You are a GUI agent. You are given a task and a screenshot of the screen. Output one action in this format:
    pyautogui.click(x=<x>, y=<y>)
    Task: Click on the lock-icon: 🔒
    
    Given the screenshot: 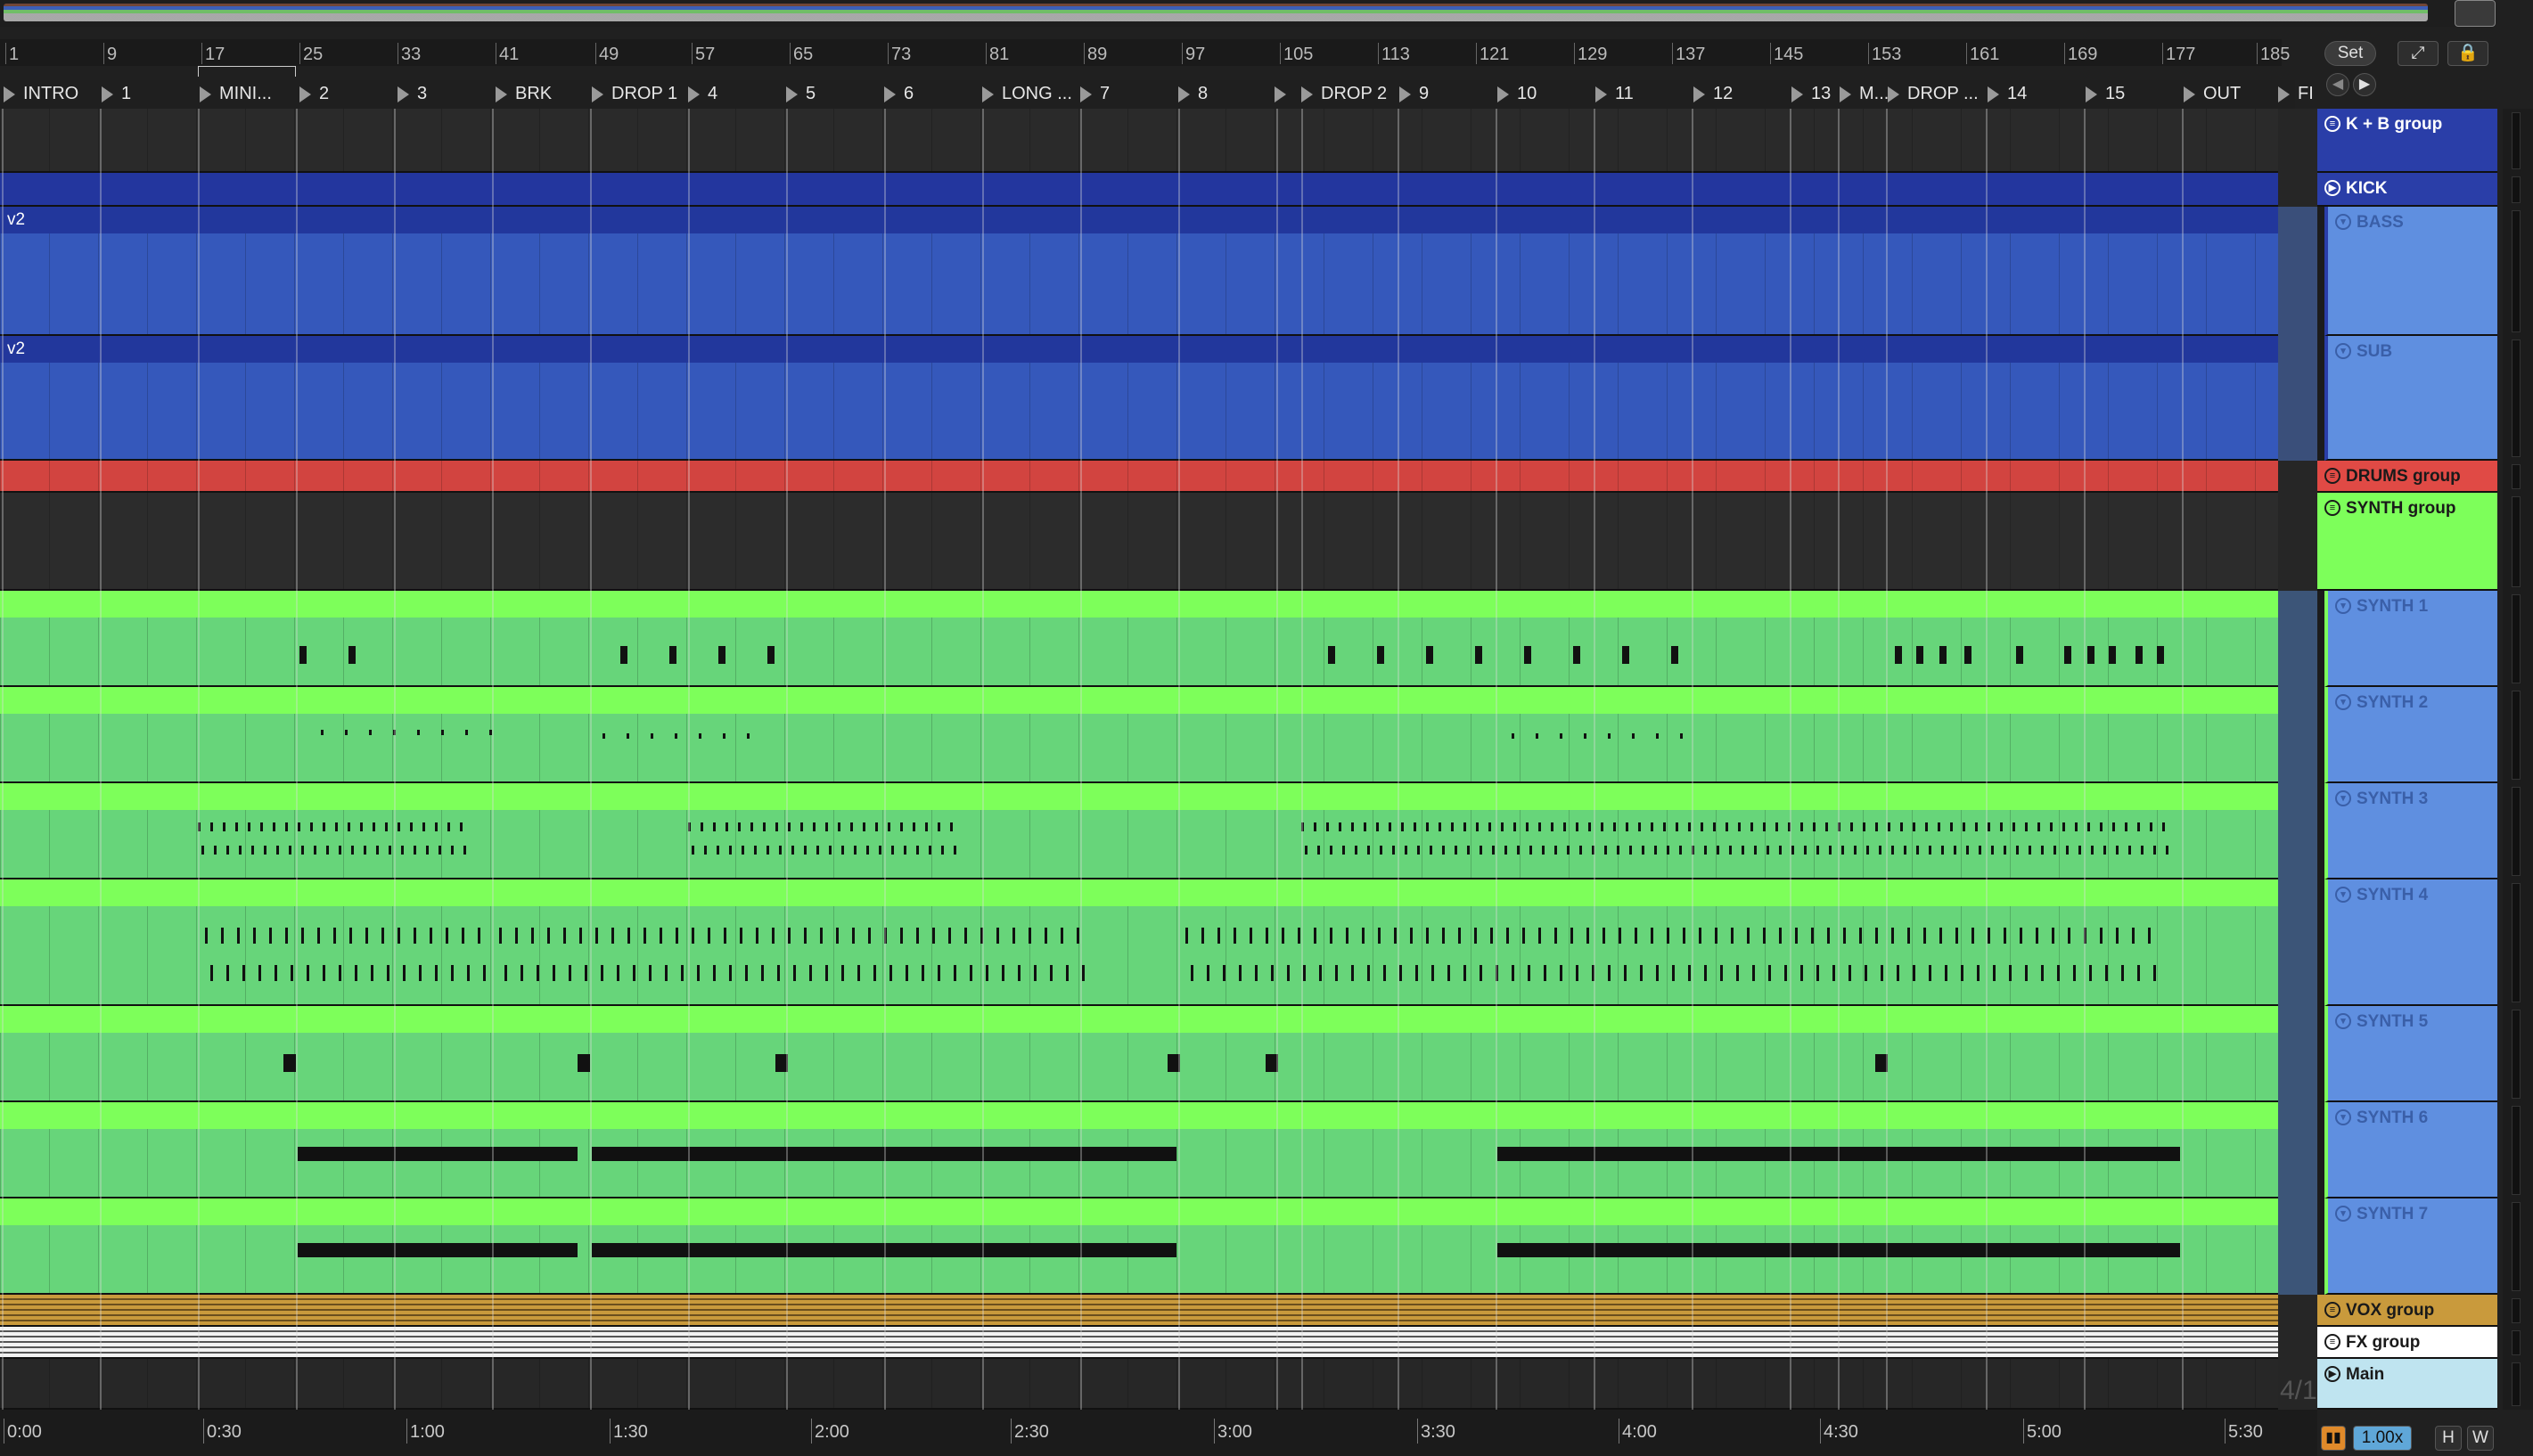 What is the action you would take?
    pyautogui.click(x=2467, y=53)
    